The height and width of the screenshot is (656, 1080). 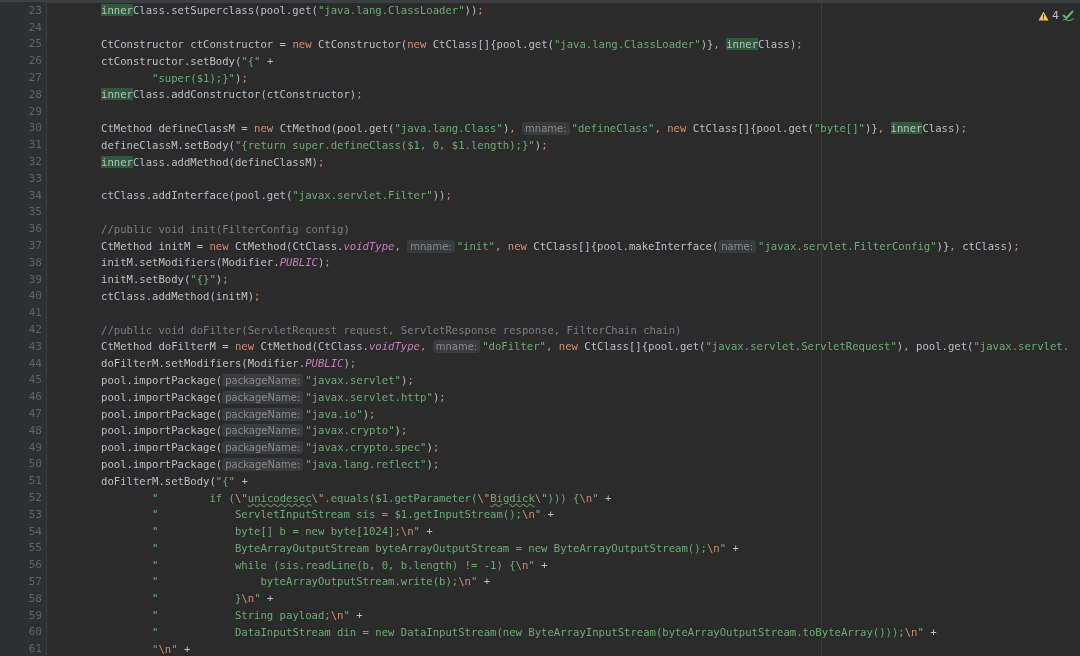 I want to click on code-line: " if (\"unicodesec\".equals($1.getParameter(\"Bigdick\"))) {\n" +, so click(x=381, y=497).